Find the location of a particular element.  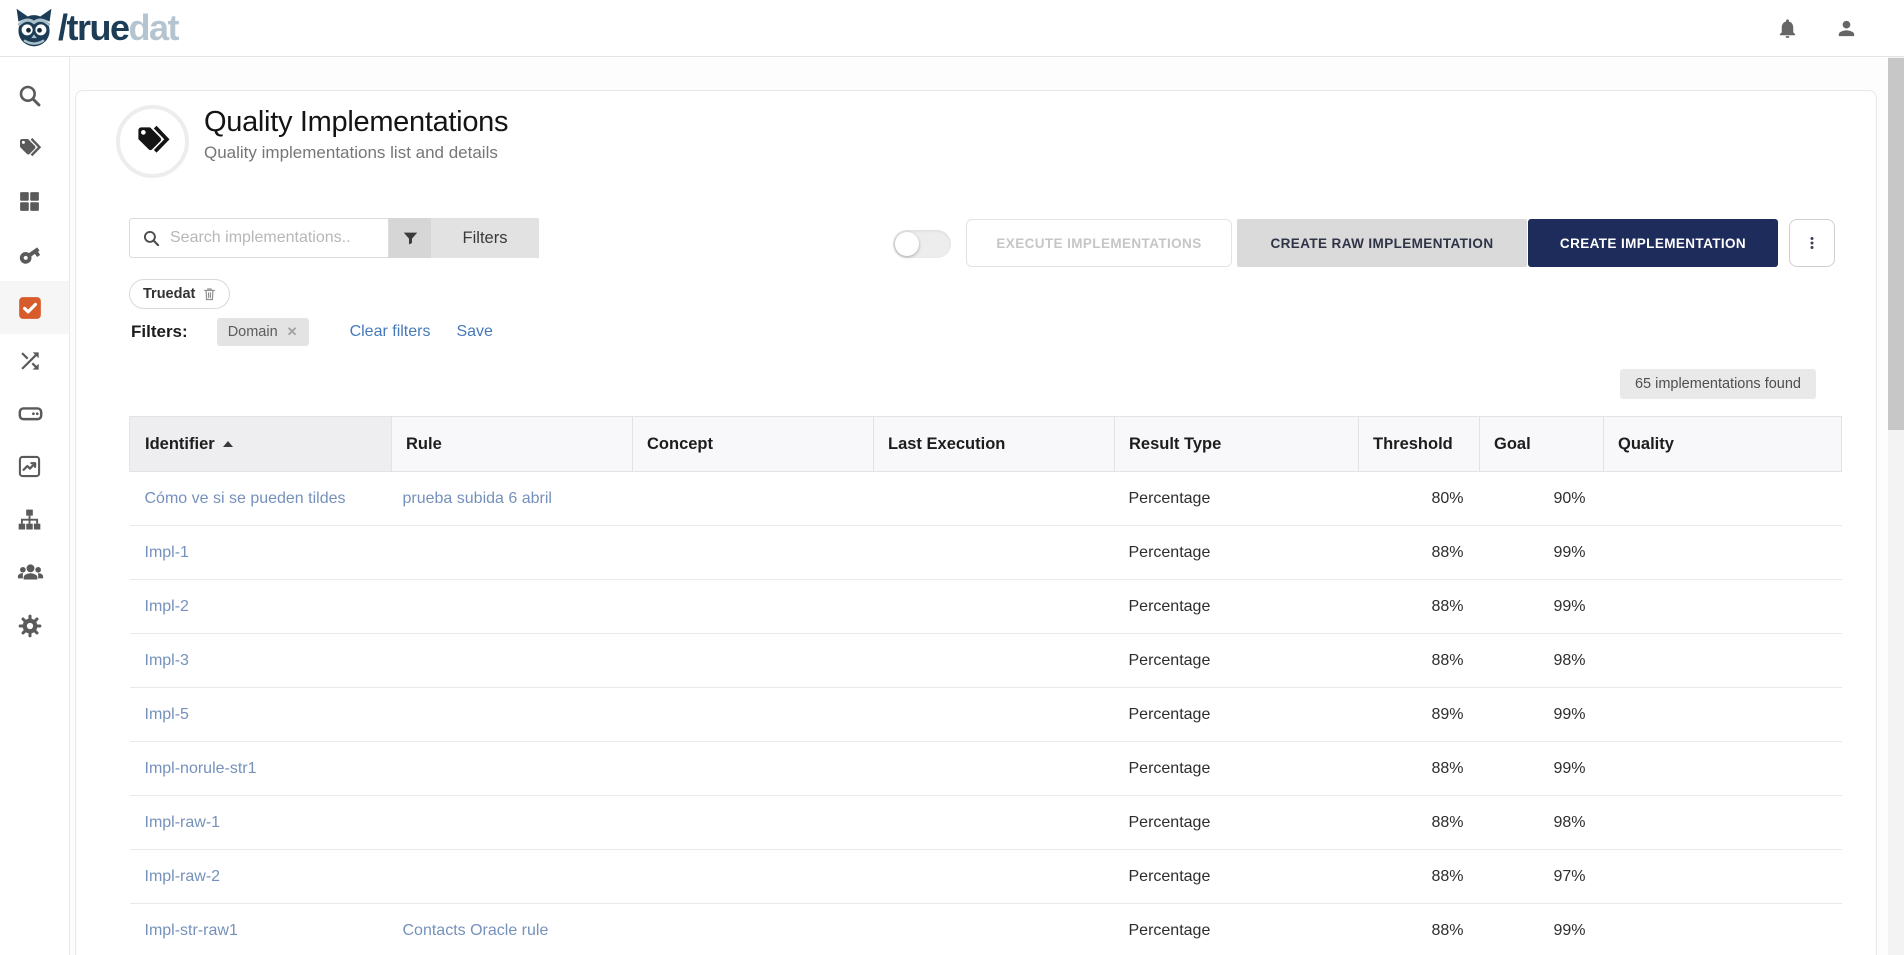

goal-cell: 98% is located at coordinates (1541, 822).